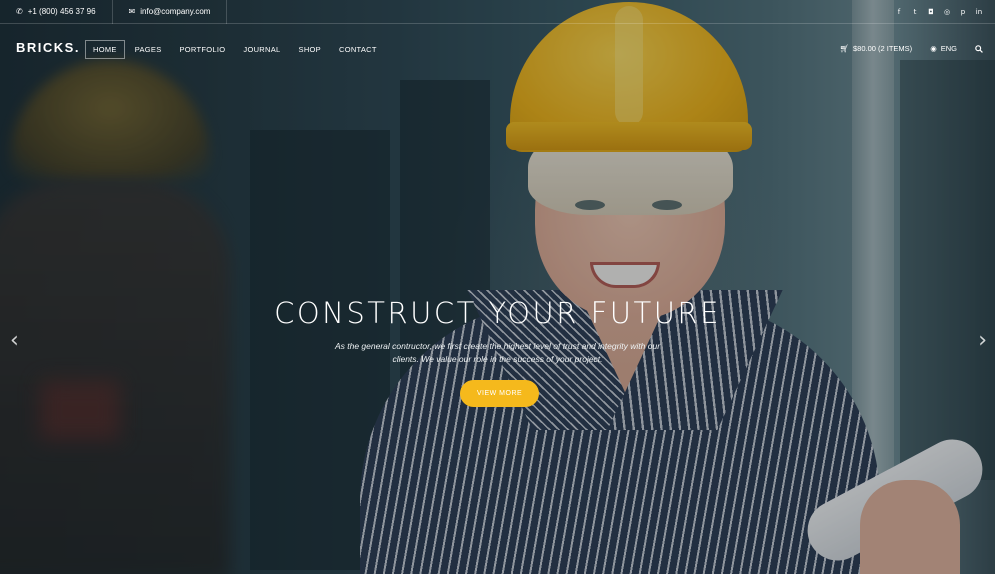 The height and width of the screenshot is (574, 995). What do you see at coordinates (105, 49) in the screenshot?
I see `menu-item-home: HOME` at bounding box center [105, 49].